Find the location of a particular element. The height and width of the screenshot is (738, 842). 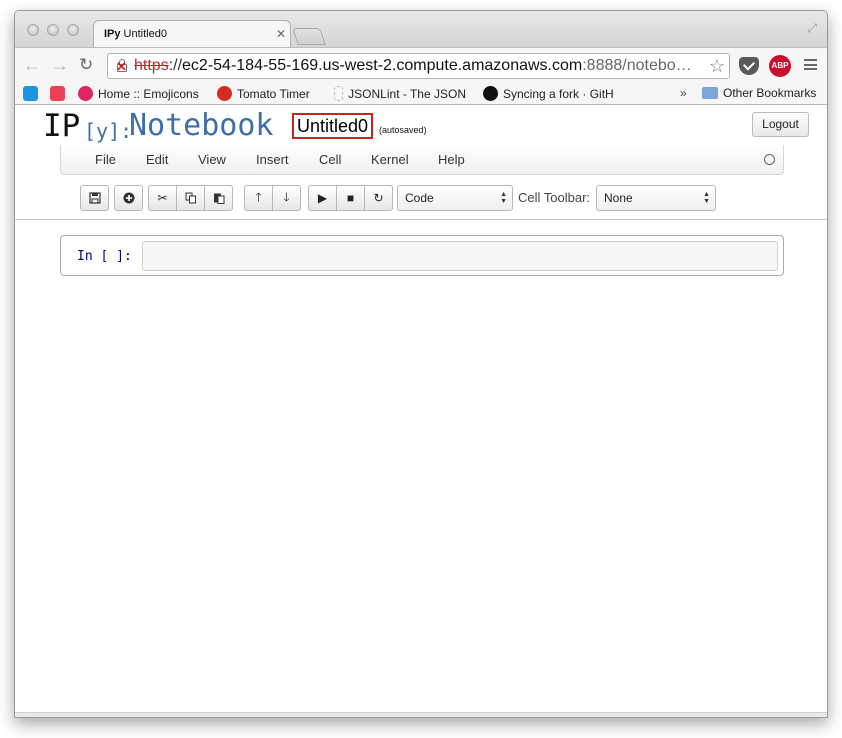

cell-toolbar-value: None is located at coordinates (618, 198).